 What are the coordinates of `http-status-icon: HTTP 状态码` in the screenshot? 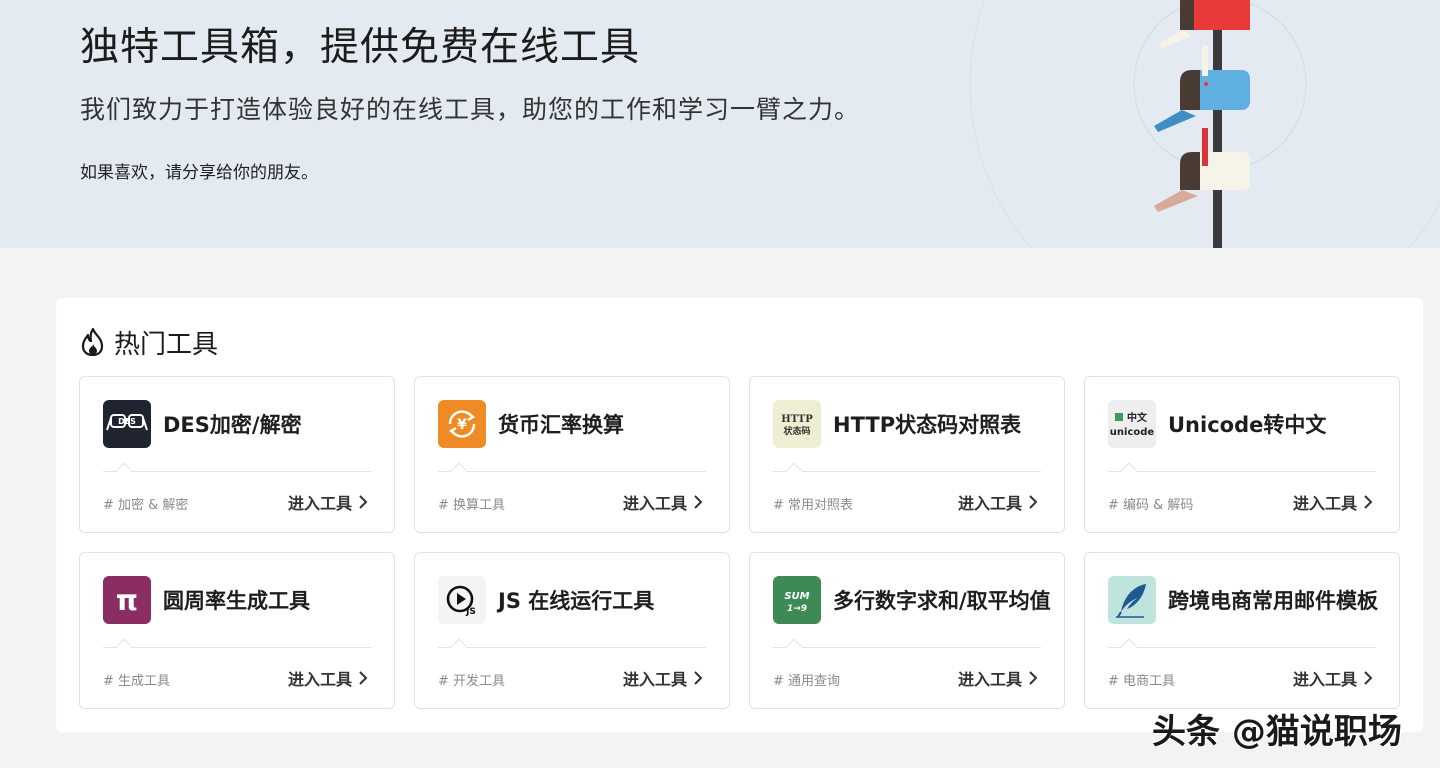 It's located at (797, 424).